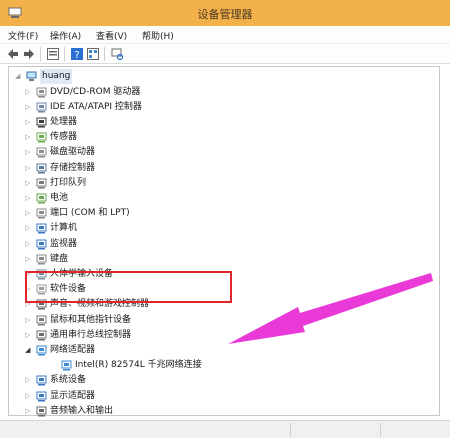 The image size is (450, 438). I want to click on usb-icon, so click(41, 335).